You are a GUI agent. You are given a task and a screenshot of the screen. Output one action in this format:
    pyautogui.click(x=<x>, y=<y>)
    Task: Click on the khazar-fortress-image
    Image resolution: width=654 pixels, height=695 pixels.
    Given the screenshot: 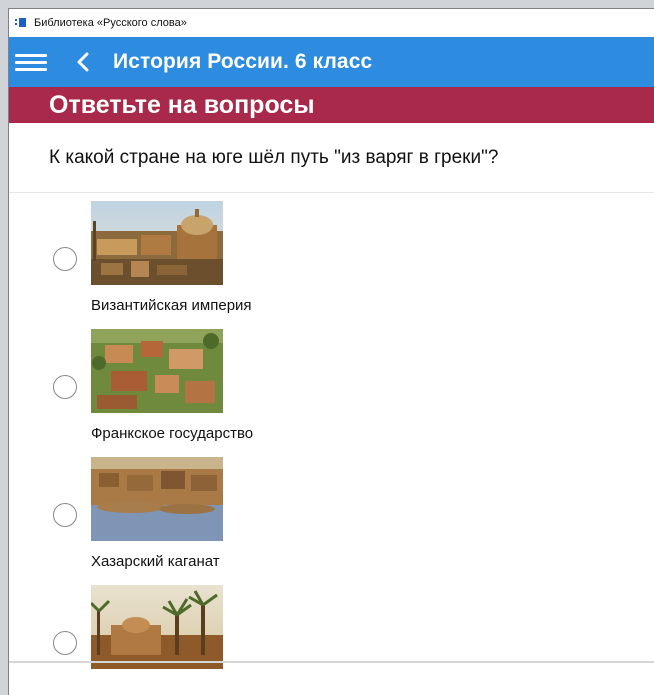 What is the action you would take?
    pyautogui.click(x=157, y=499)
    